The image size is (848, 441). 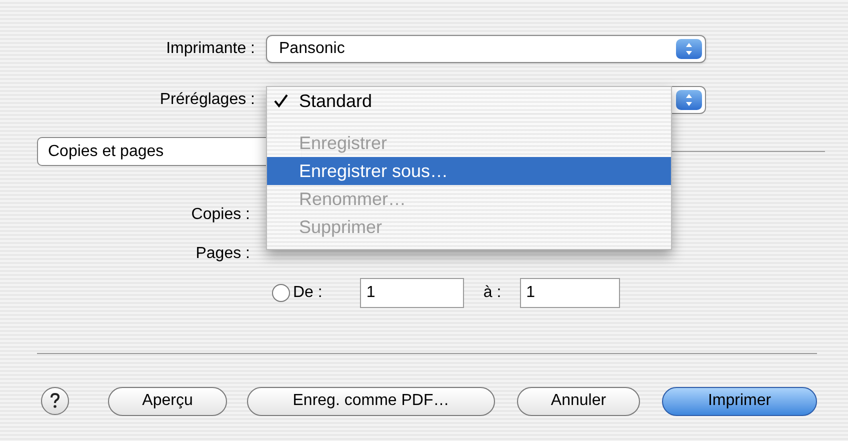 What do you see at coordinates (281, 101) in the screenshot?
I see `checkmark-icon` at bounding box center [281, 101].